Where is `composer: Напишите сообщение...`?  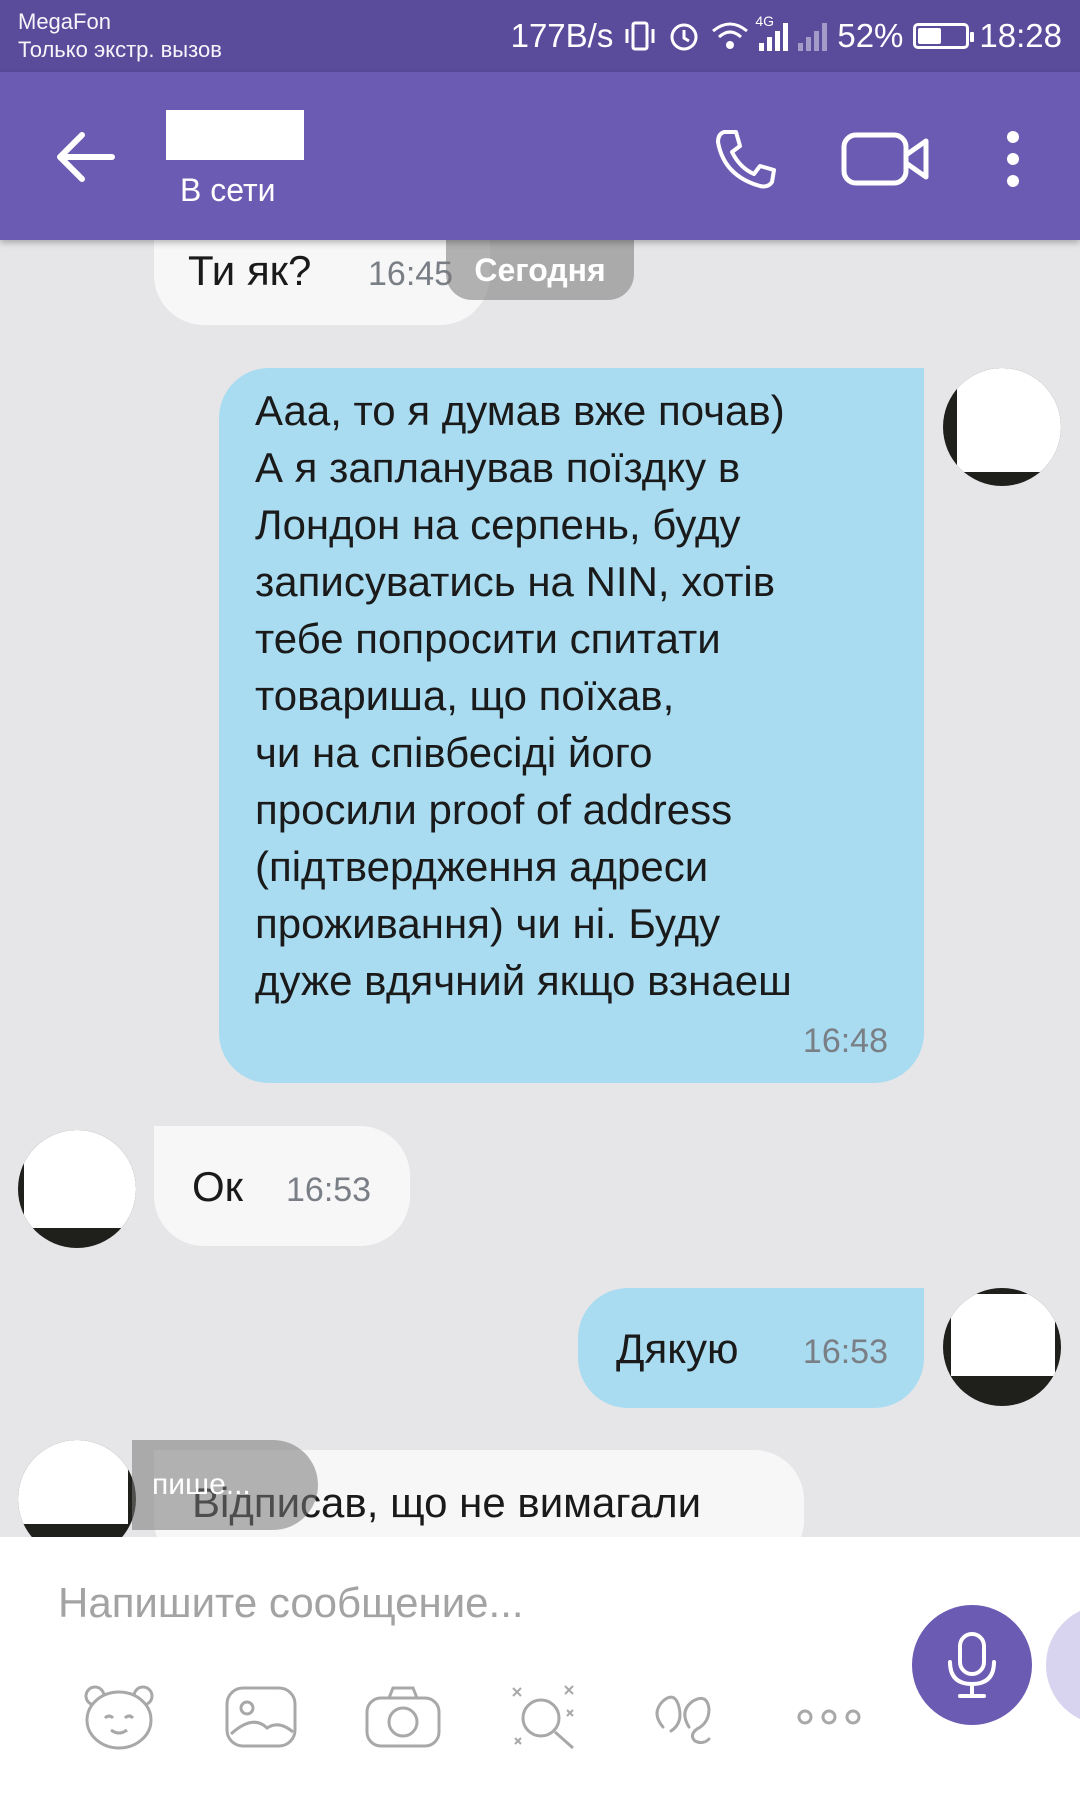
composer: Напишите сообщение... is located at coordinates (540, 1665).